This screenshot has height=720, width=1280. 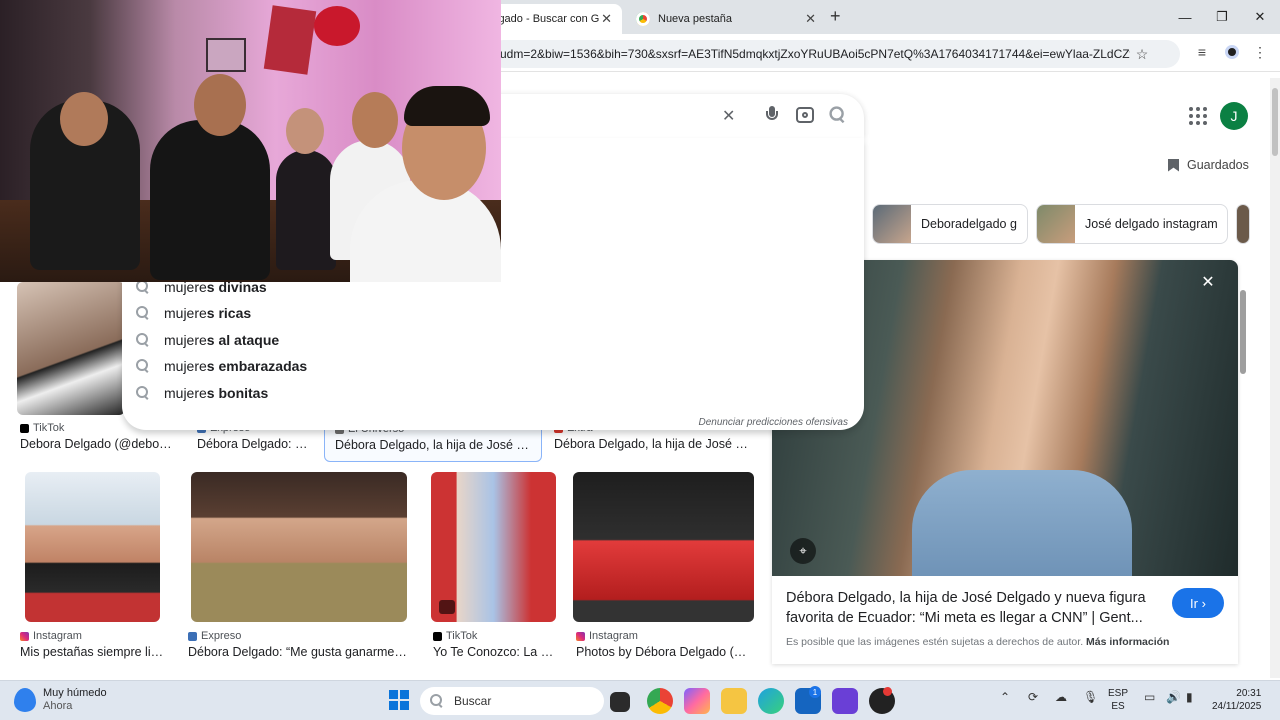 What do you see at coordinates (75, 693) in the screenshot?
I see `weather-title: Muy húmedo` at bounding box center [75, 693].